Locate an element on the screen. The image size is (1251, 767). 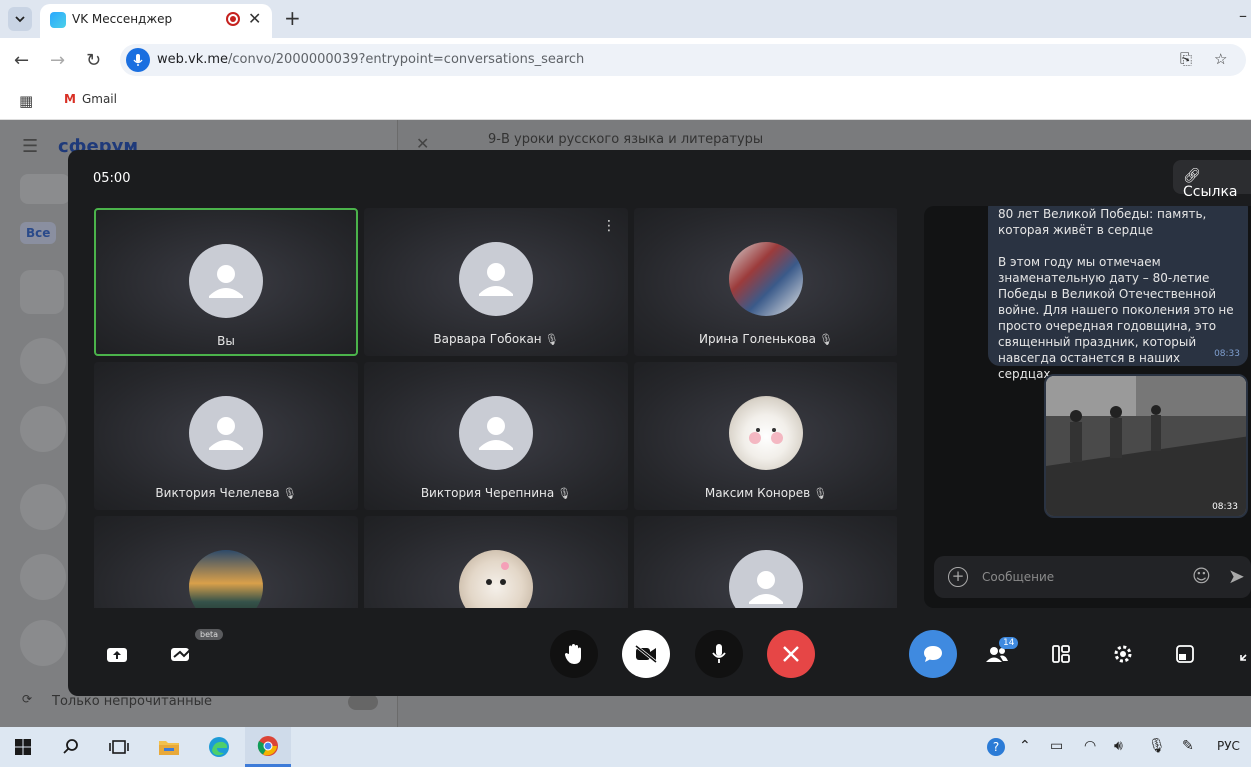
chrome-browser-button is located at coordinates (268, 747).